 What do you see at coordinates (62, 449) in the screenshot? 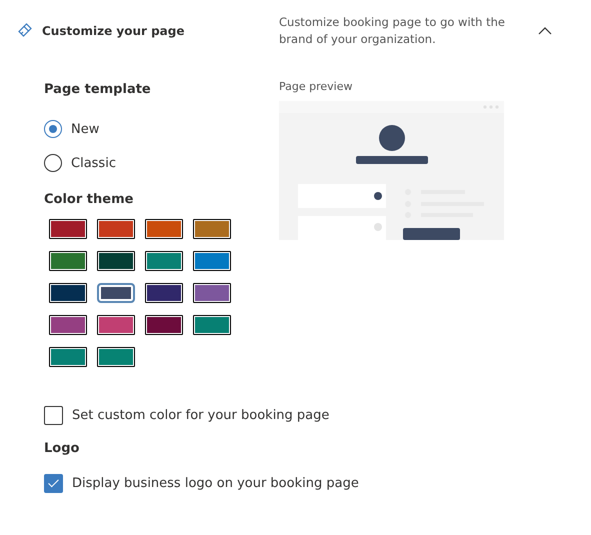
I see `section-heading: Logo` at bounding box center [62, 449].